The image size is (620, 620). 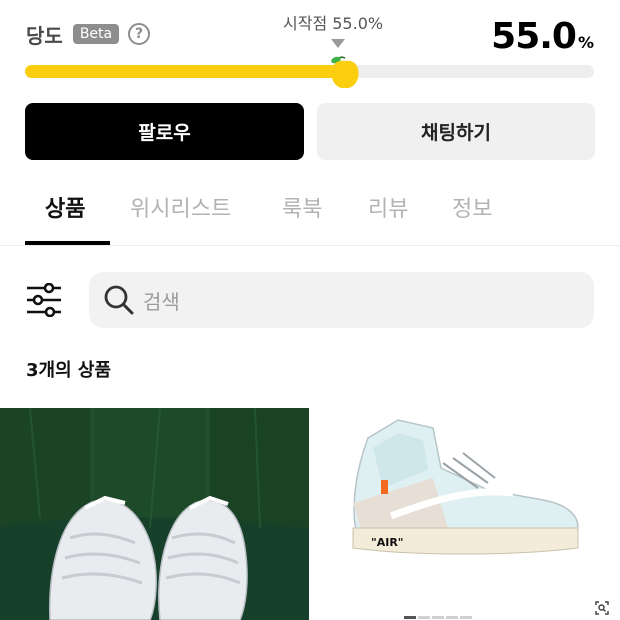 I want to click on active-tab-indicator, so click(x=67, y=243).